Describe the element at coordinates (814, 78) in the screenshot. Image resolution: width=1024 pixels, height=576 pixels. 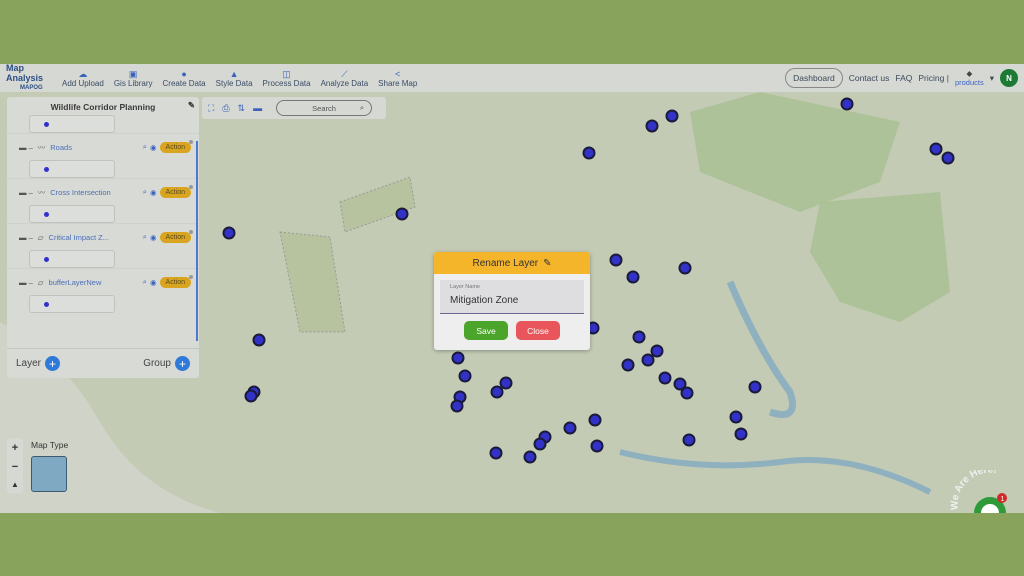
I see `dashboard-button: Dashboard` at that location.